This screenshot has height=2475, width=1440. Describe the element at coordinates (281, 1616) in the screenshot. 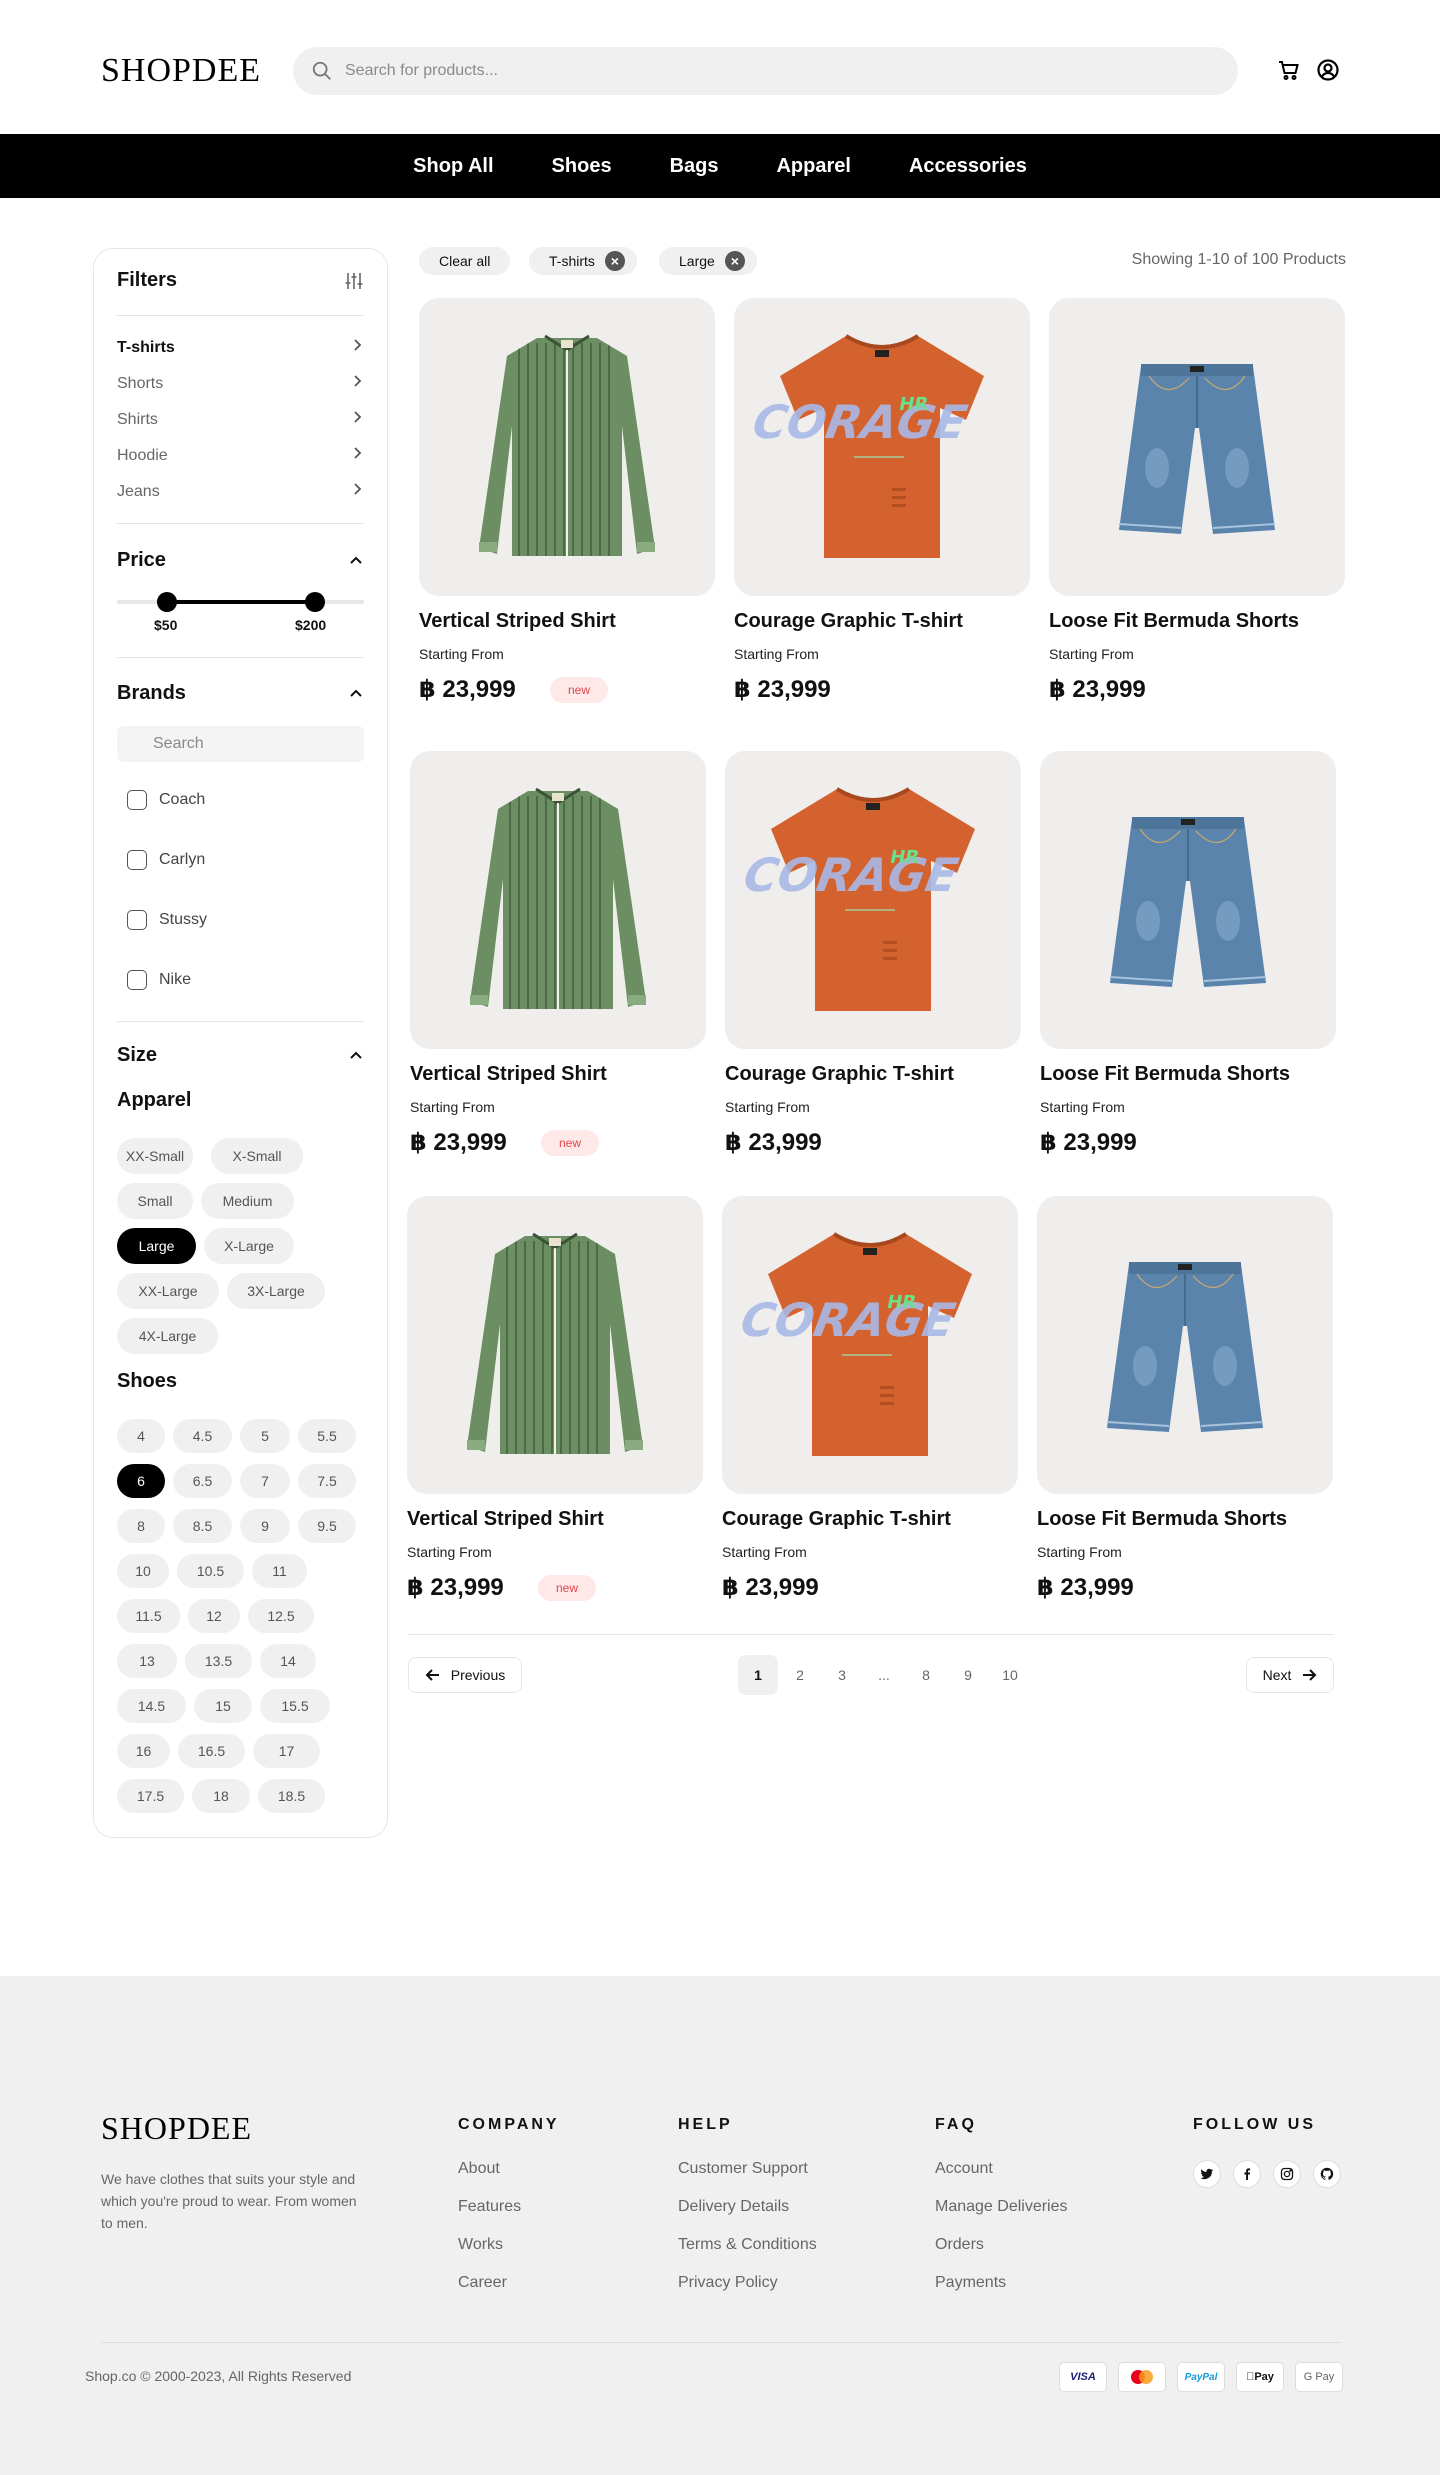

I see `shoe-size-option: 12.5` at that location.